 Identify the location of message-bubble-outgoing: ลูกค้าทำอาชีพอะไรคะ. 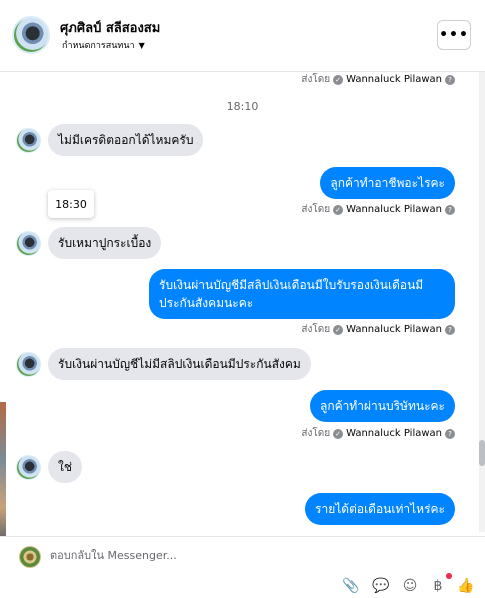
(387, 183).